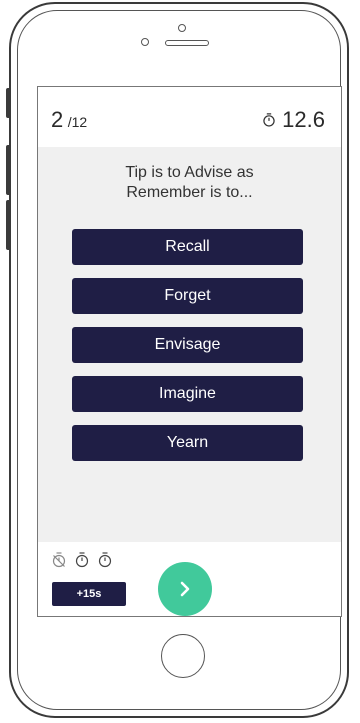 Image resolution: width=360 pixels, height=723 pixels. I want to click on timer-disabled-icon, so click(59, 560).